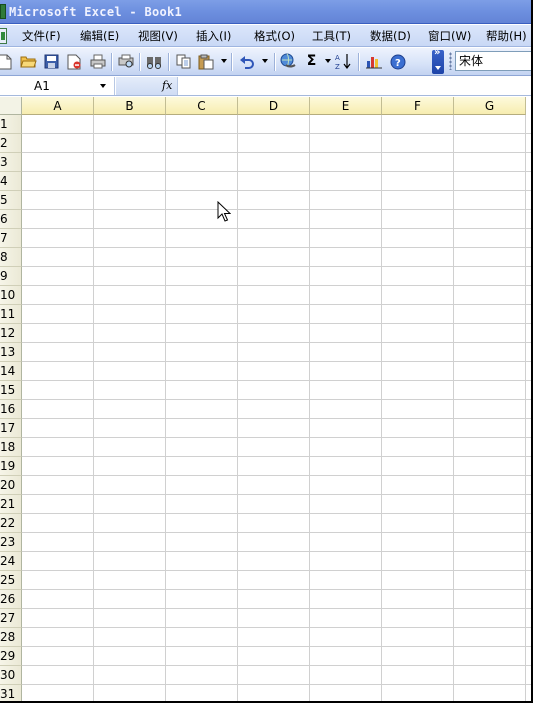  Describe the element at coordinates (11, 428) in the screenshot. I see `row-header: 17` at that location.